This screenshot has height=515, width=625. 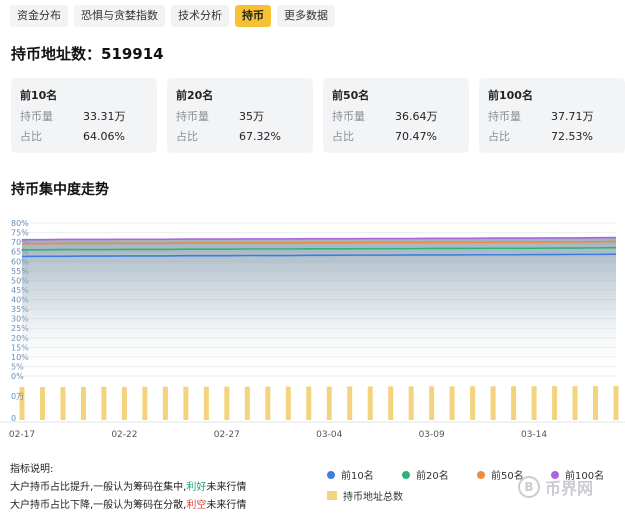 I want to click on card-ratio-value: 70.47%, so click(x=416, y=136).